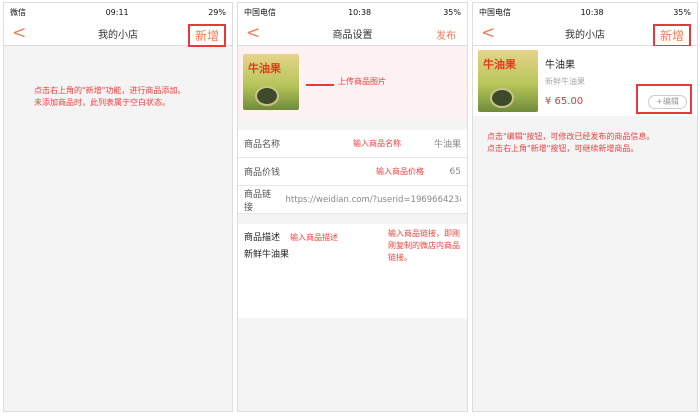 This screenshot has width=700, height=418. Describe the element at coordinates (258, 201) in the screenshot. I see `row-label: 商品链接` at that location.